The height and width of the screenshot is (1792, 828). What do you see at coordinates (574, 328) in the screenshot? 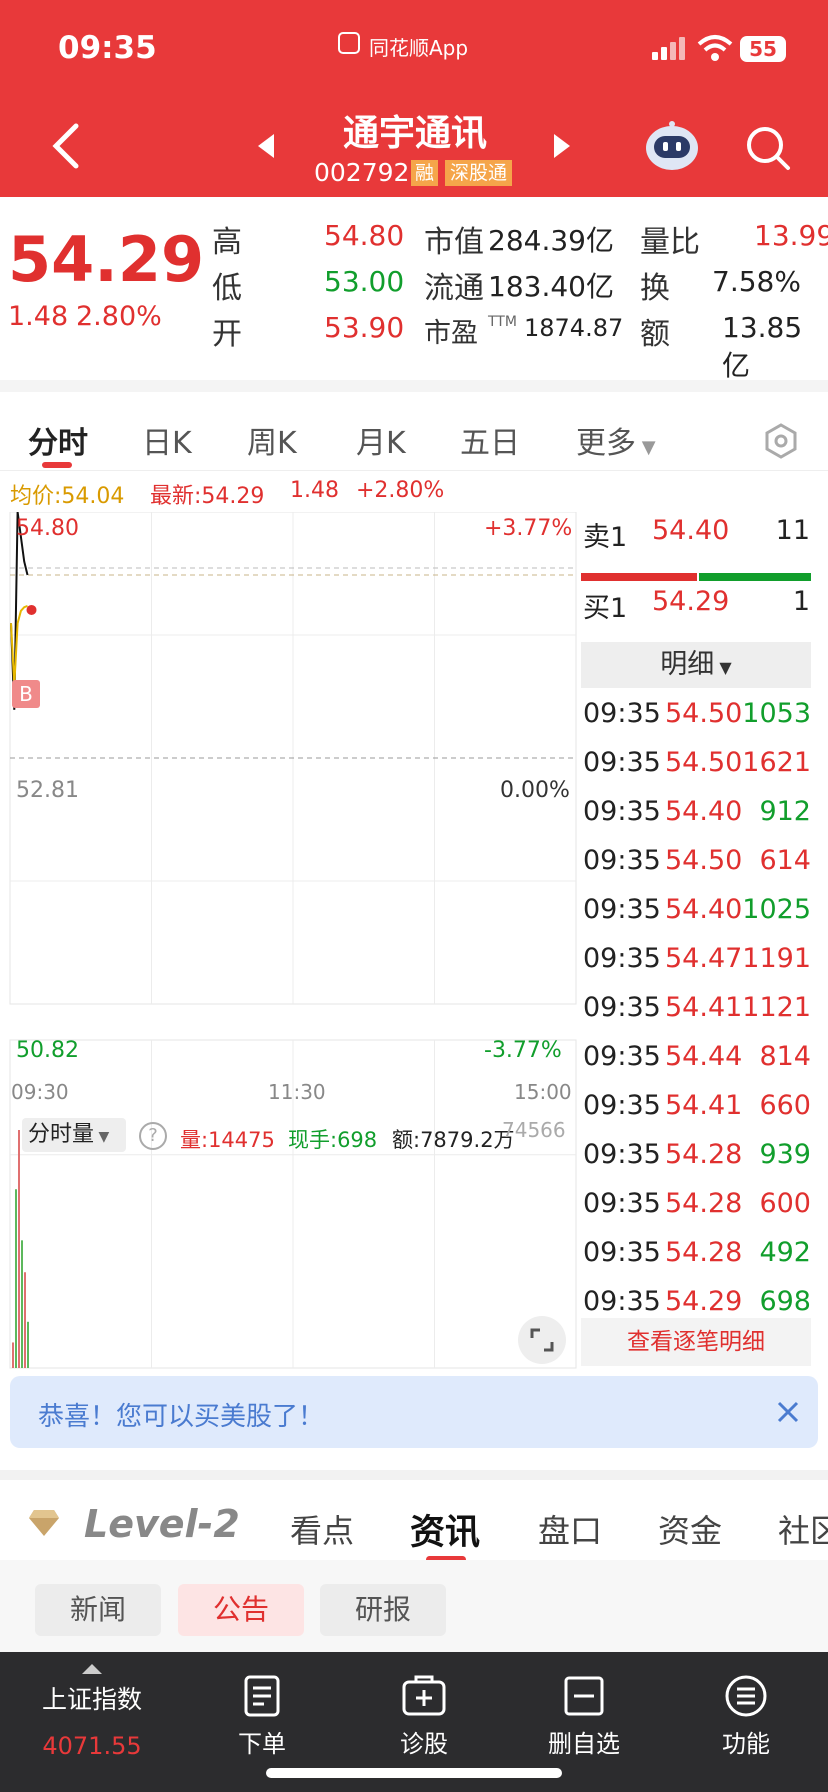
I see `pe-value: 1874.87` at bounding box center [574, 328].